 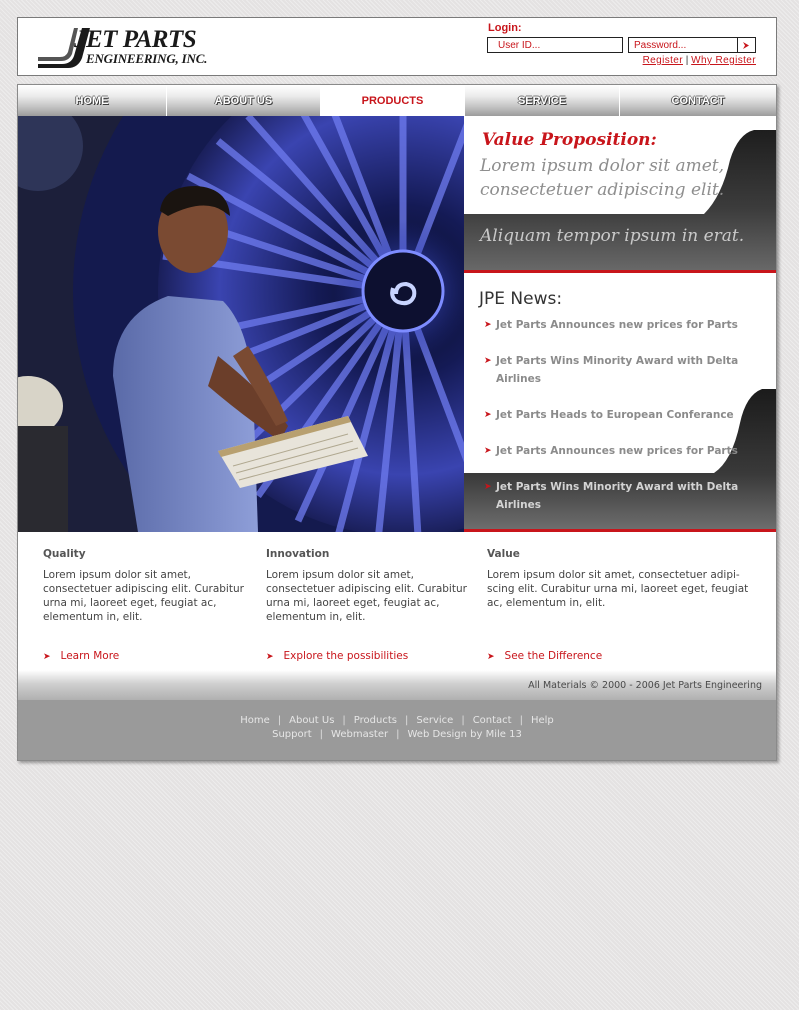 I want to click on news-item: ➤ Jet Parts Heads to European Conferance, so click(x=625, y=415).